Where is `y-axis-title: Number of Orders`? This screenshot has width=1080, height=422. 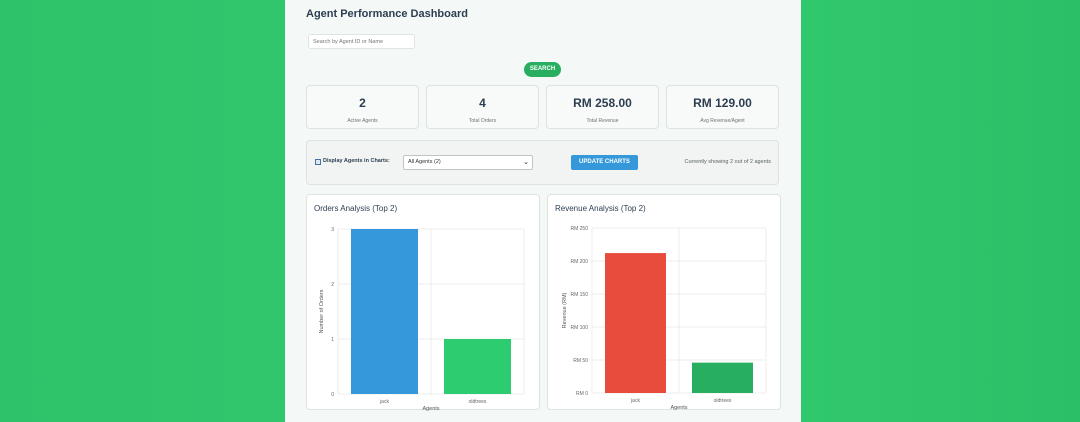
y-axis-title: Number of Orders is located at coordinates (322, 311).